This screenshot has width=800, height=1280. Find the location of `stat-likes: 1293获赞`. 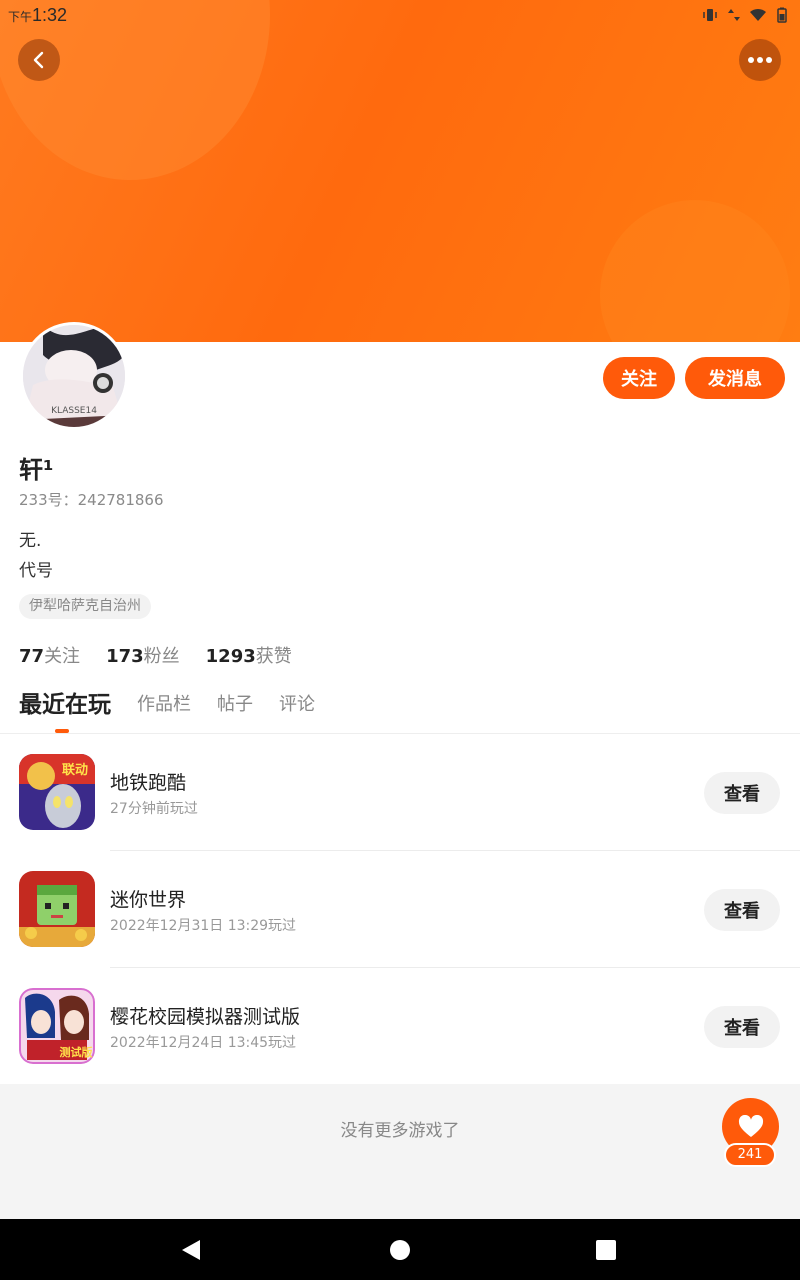

stat-likes: 1293获赞 is located at coordinates (249, 655).